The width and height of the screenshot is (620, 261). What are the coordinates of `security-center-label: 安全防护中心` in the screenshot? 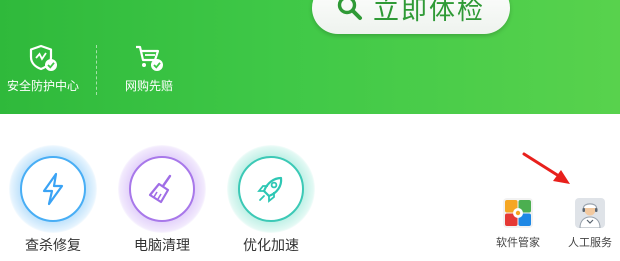 It's located at (43, 86).